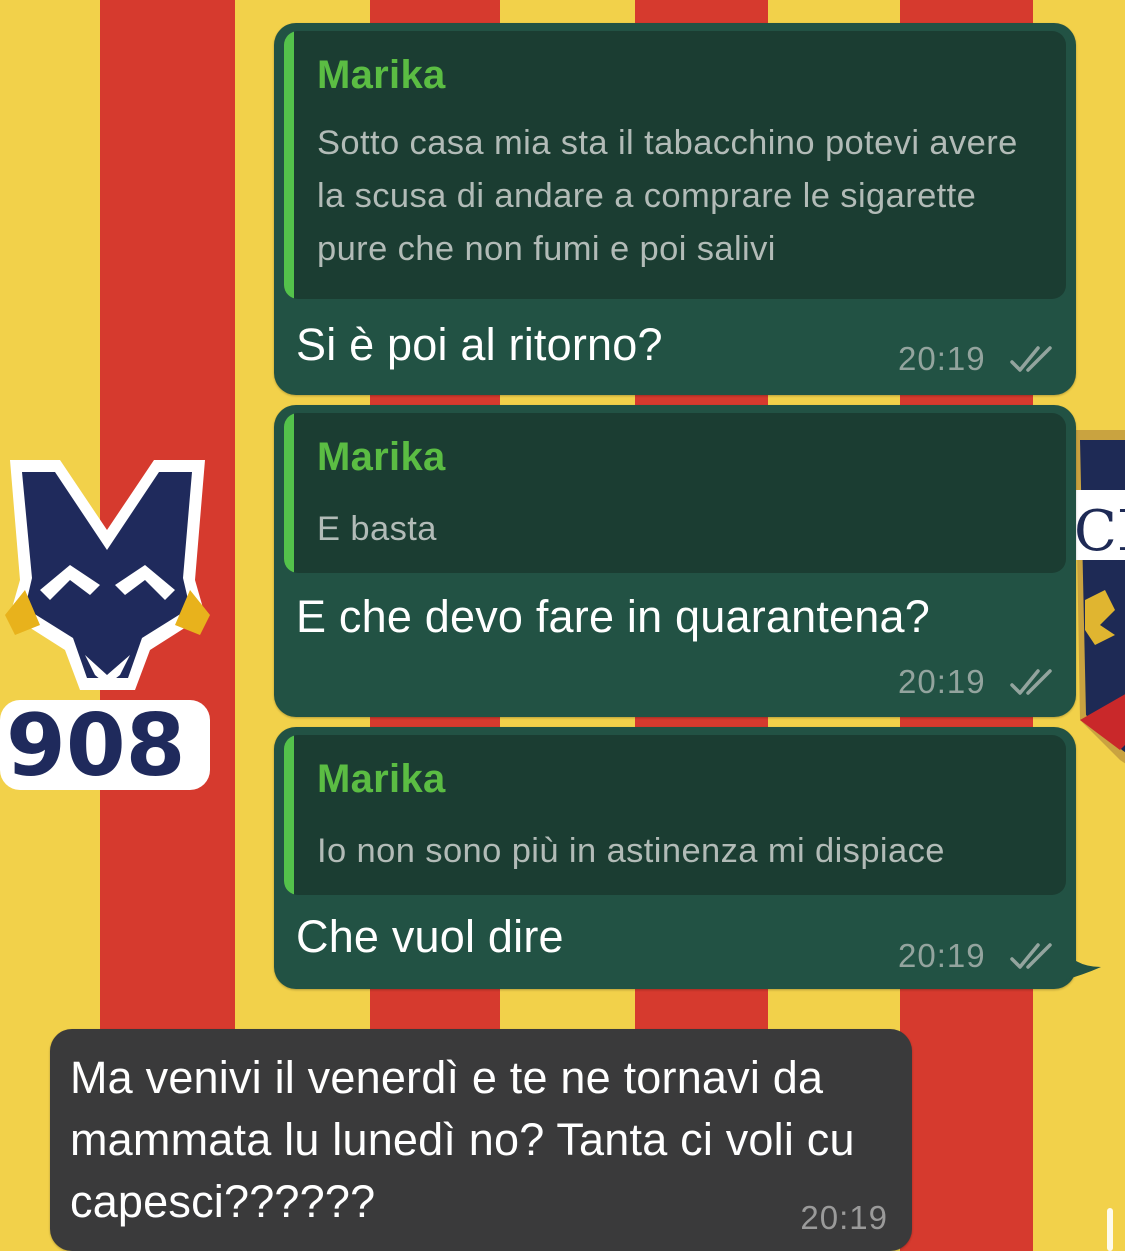 The width and height of the screenshot is (1125, 1251). I want to click on message-text: E che devo fare in quarantena?, so click(613, 616).